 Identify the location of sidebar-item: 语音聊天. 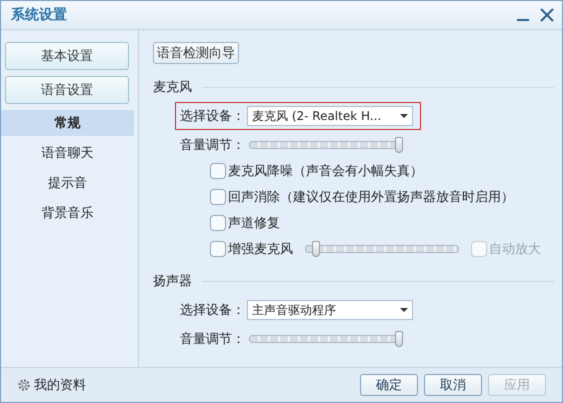
(67, 153).